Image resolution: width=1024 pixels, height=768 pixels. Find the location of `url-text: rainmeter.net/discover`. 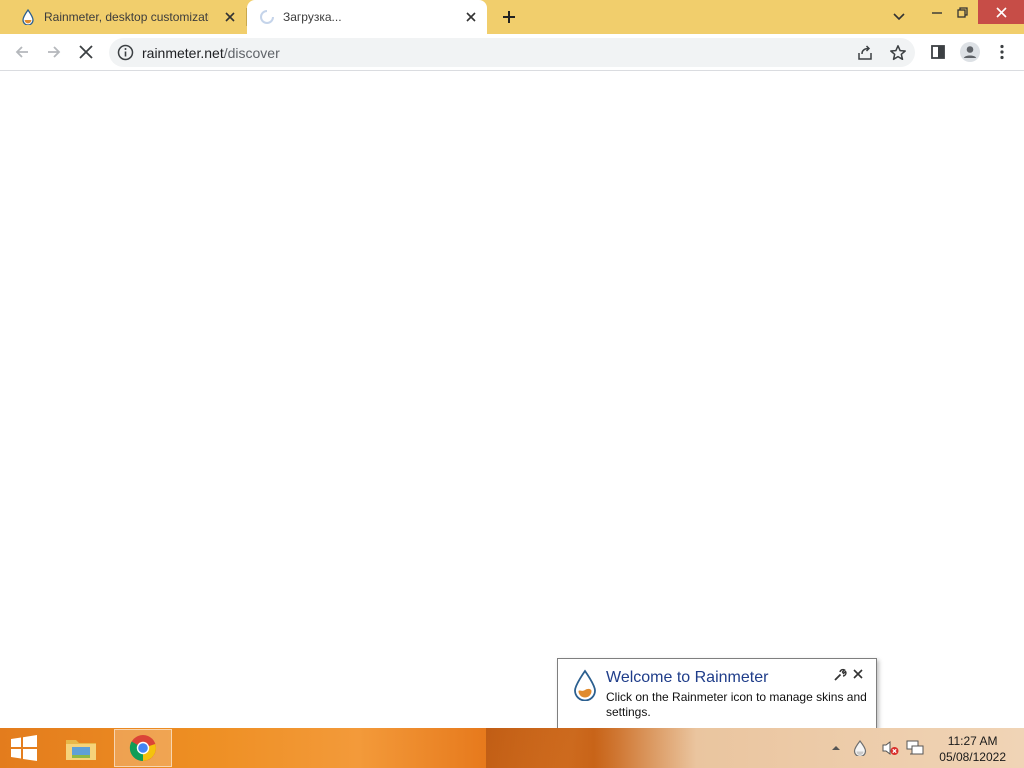

url-text: rainmeter.net/discover is located at coordinates (211, 53).